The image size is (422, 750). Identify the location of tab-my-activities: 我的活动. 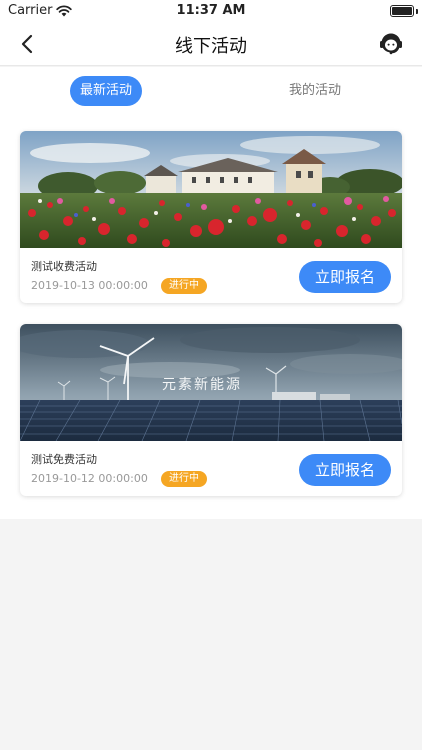
(315, 91).